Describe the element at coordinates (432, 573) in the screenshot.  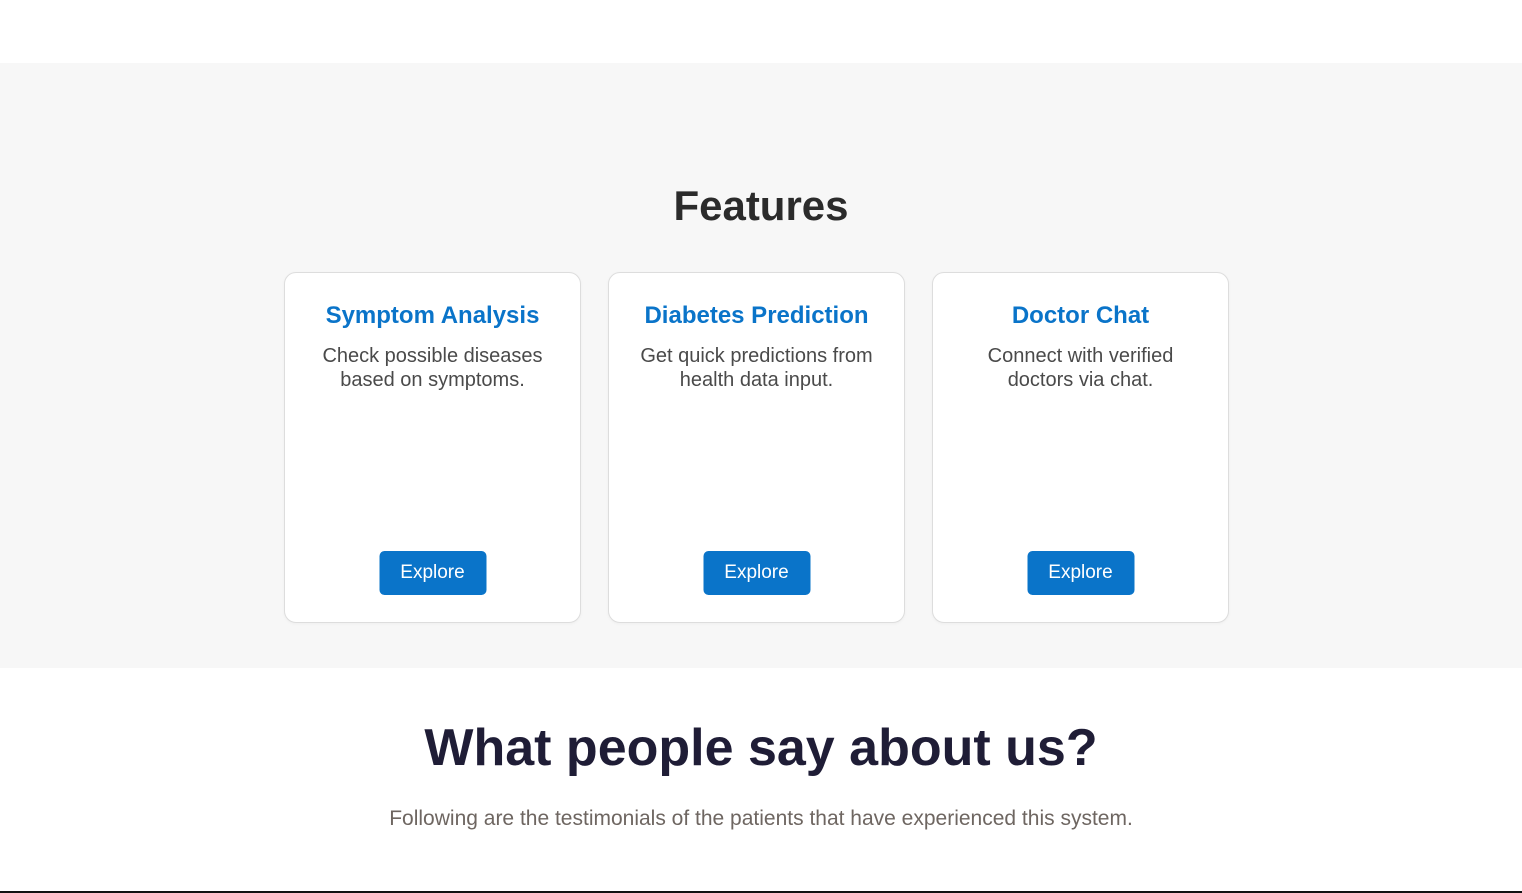
I see `explore-symptom-analysis-button: Explore` at that location.